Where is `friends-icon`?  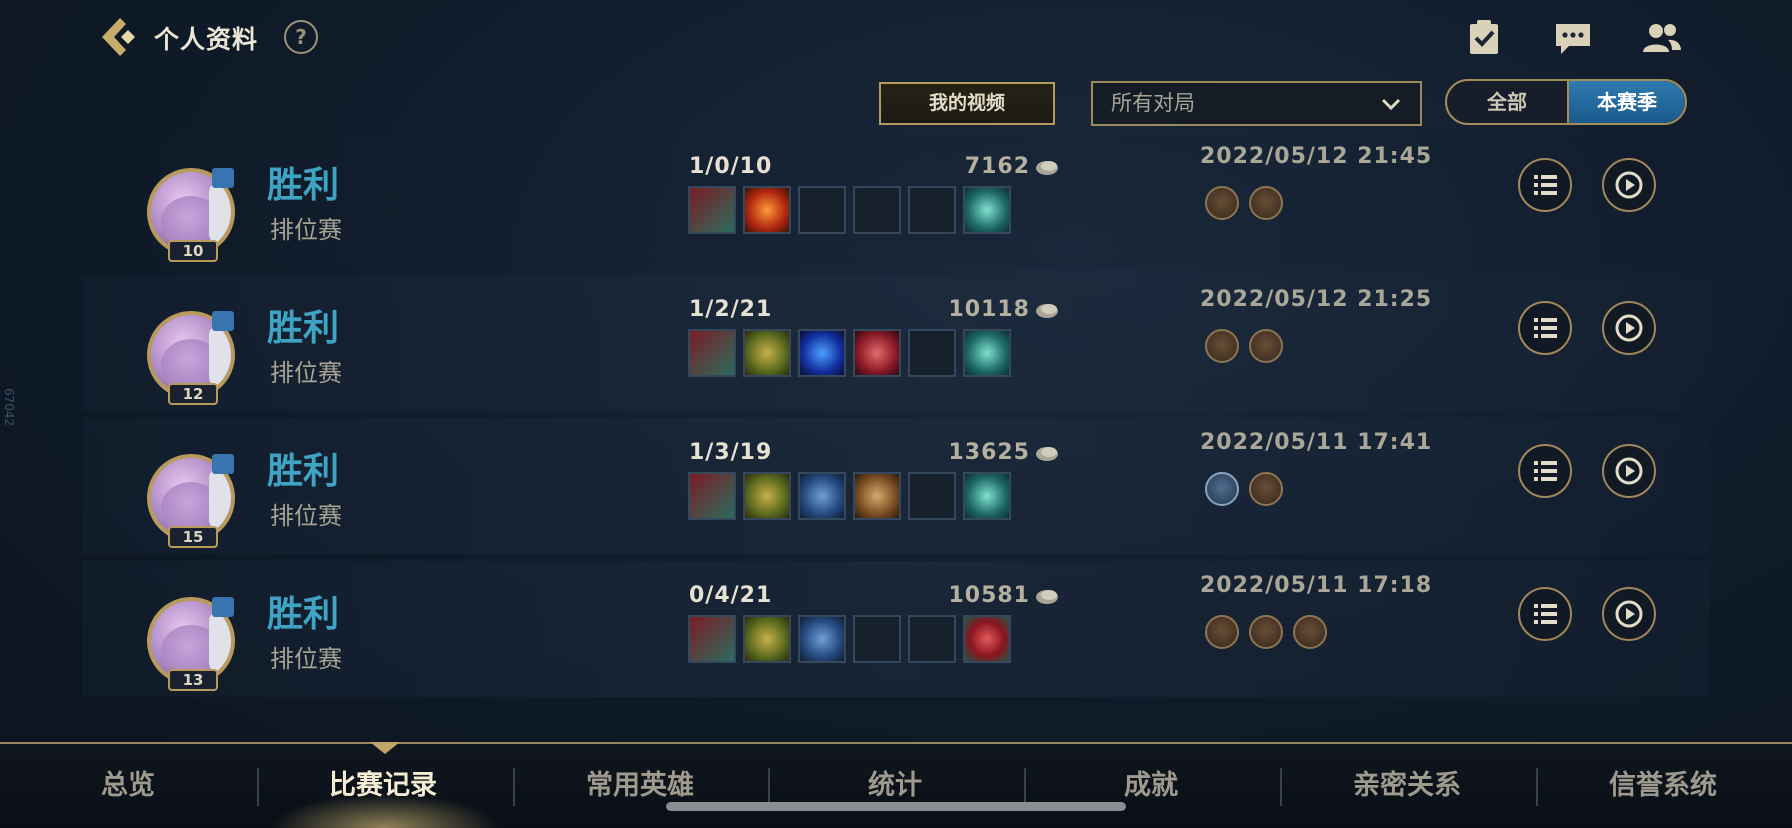
friends-icon is located at coordinates (1662, 38).